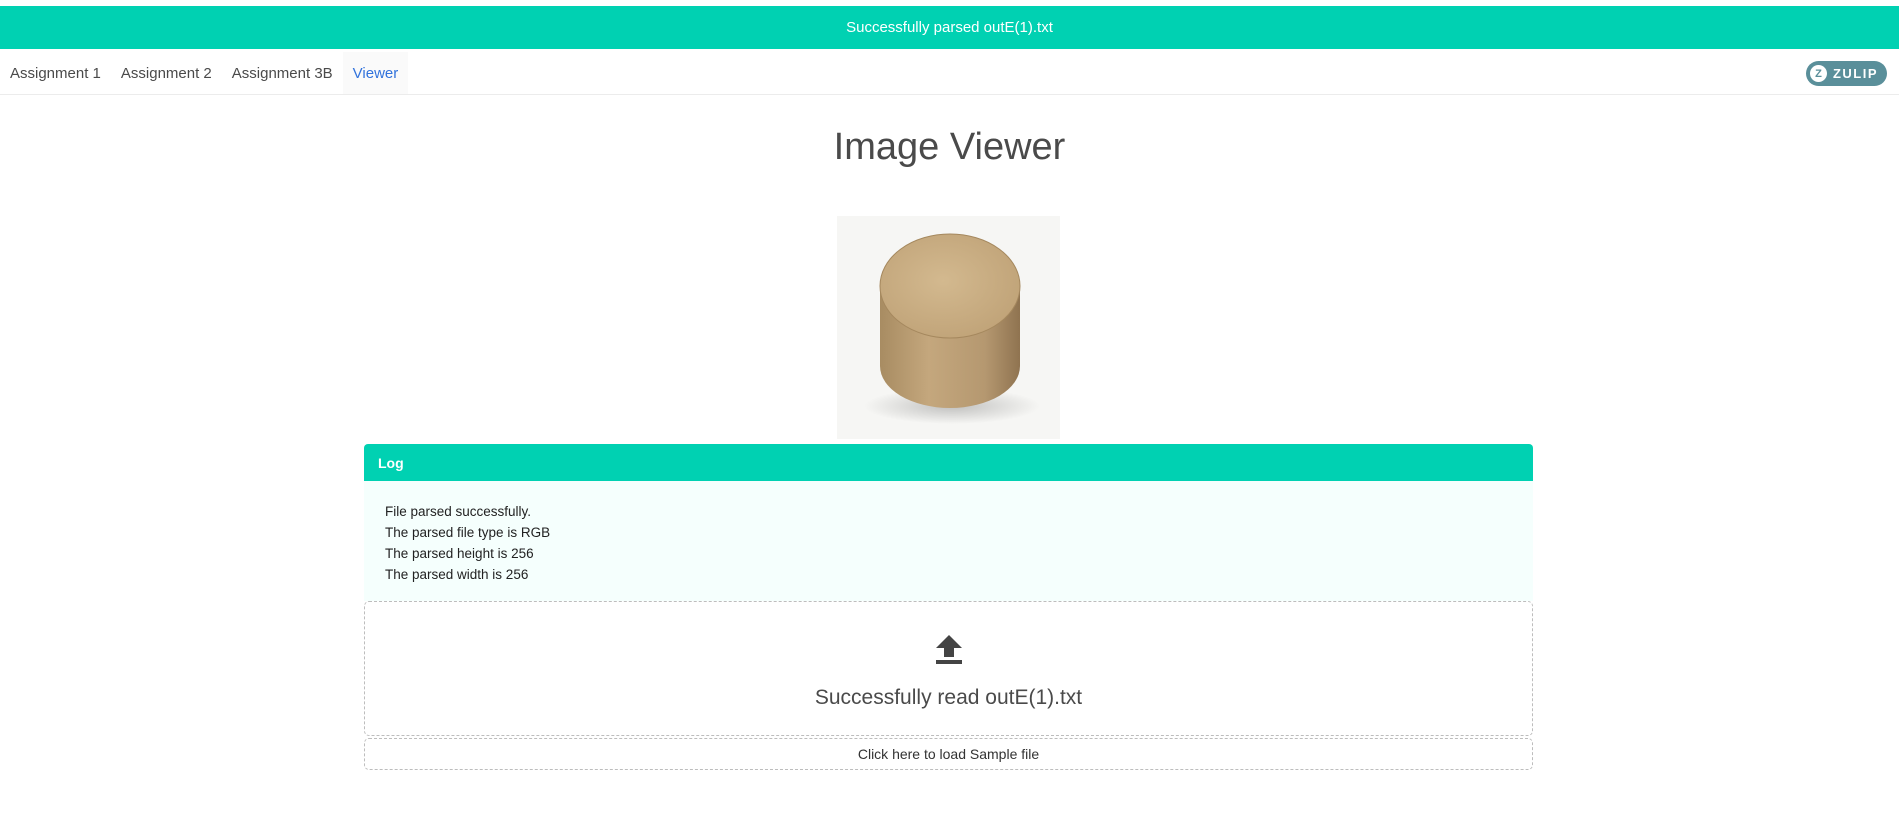 This screenshot has height=823, width=1899. Describe the element at coordinates (375, 73) in the screenshot. I see `nav-tab-viewer: Viewer` at that location.